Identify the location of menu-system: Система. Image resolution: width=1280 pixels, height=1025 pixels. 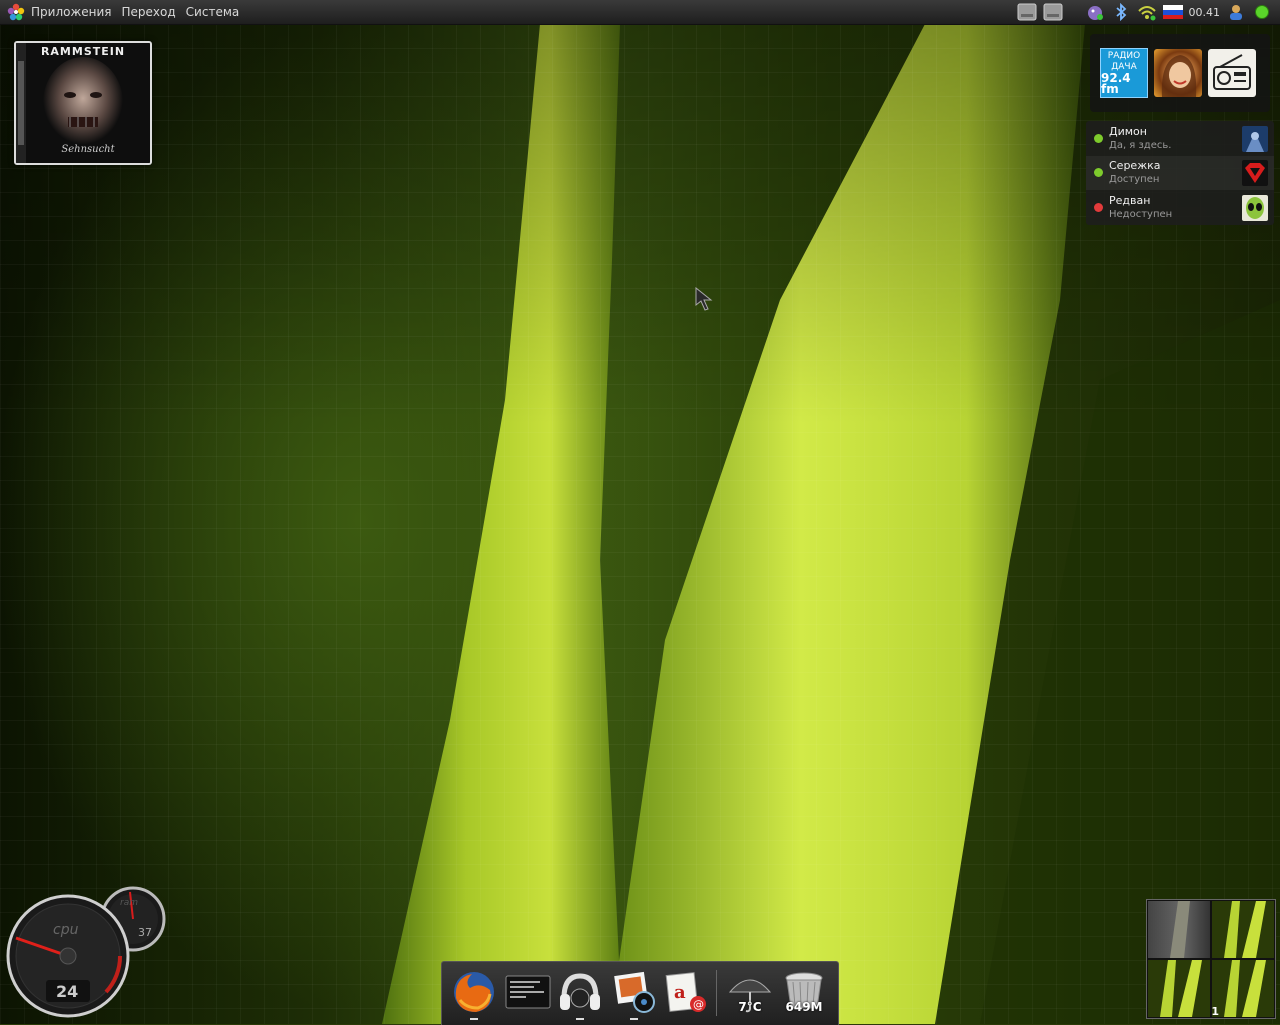
(213, 12).